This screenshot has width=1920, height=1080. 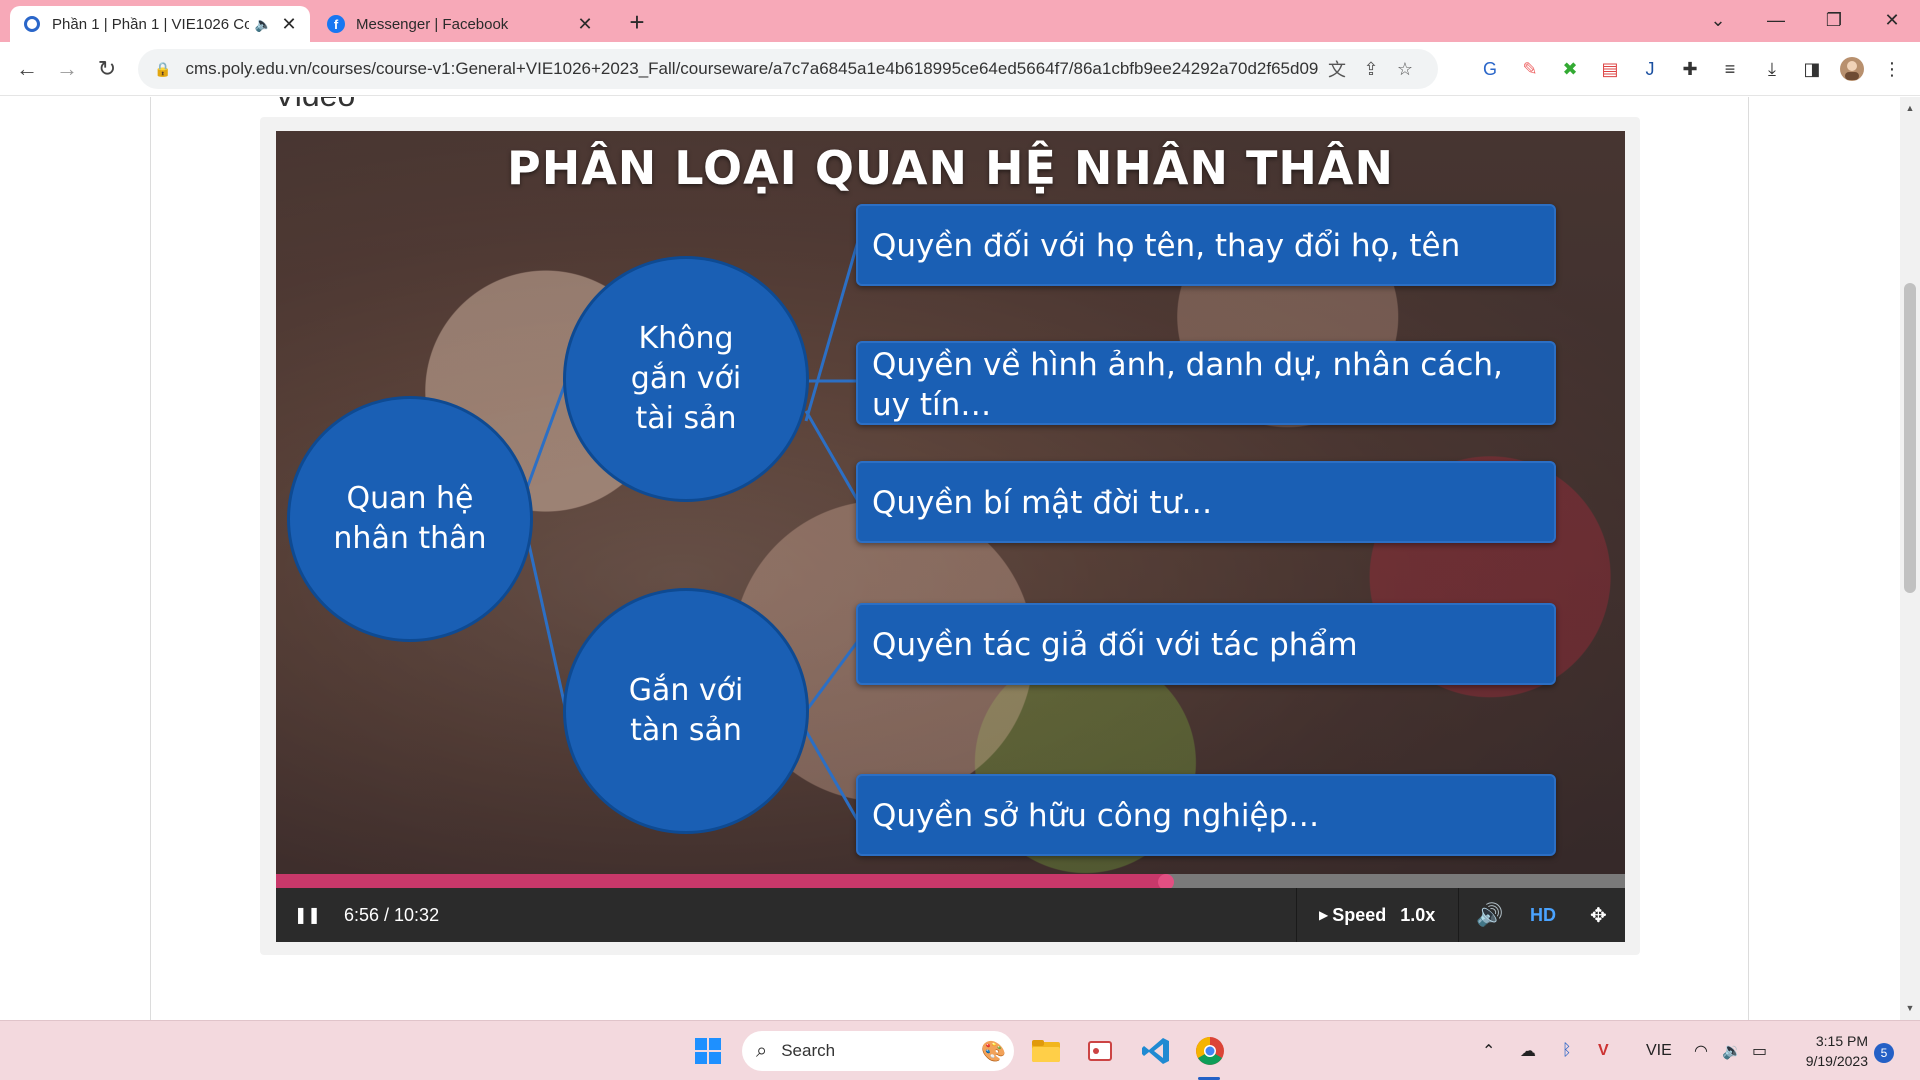 What do you see at coordinates (1852, 69) in the screenshot?
I see `avatar` at bounding box center [1852, 69].